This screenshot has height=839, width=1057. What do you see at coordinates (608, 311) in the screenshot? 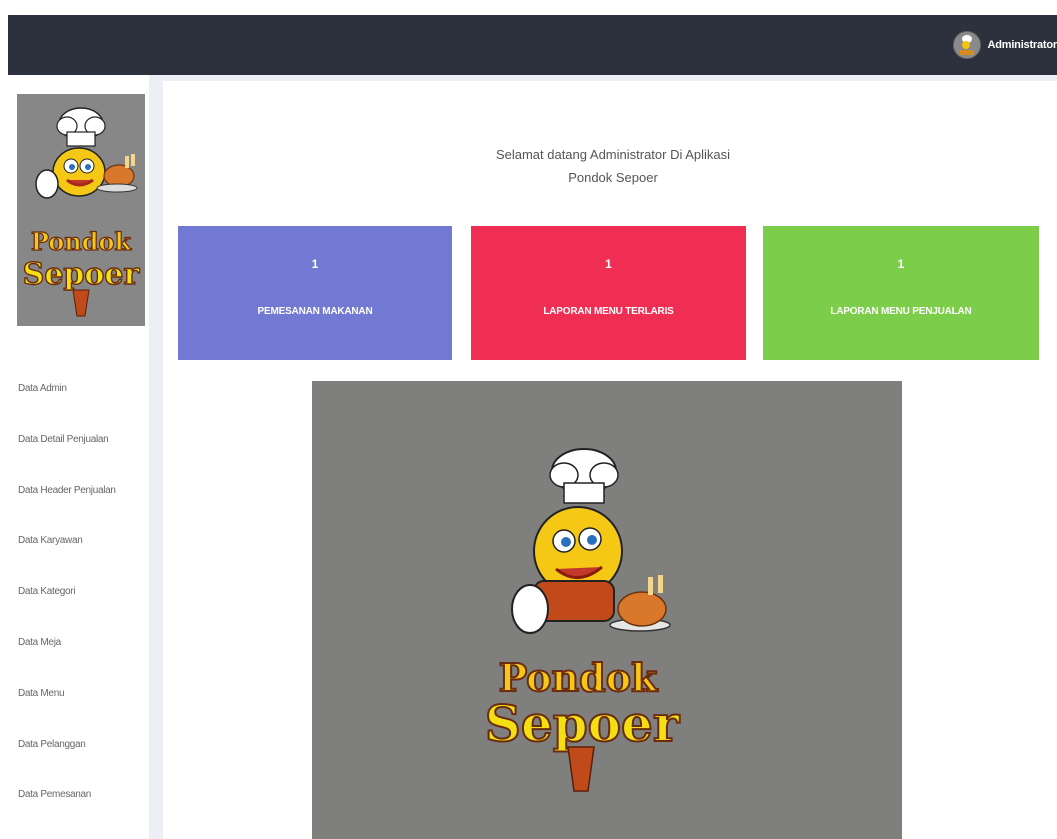
I see `card-label: LAPORAN MENU TERLARIS` at bounding box center [608, 311].